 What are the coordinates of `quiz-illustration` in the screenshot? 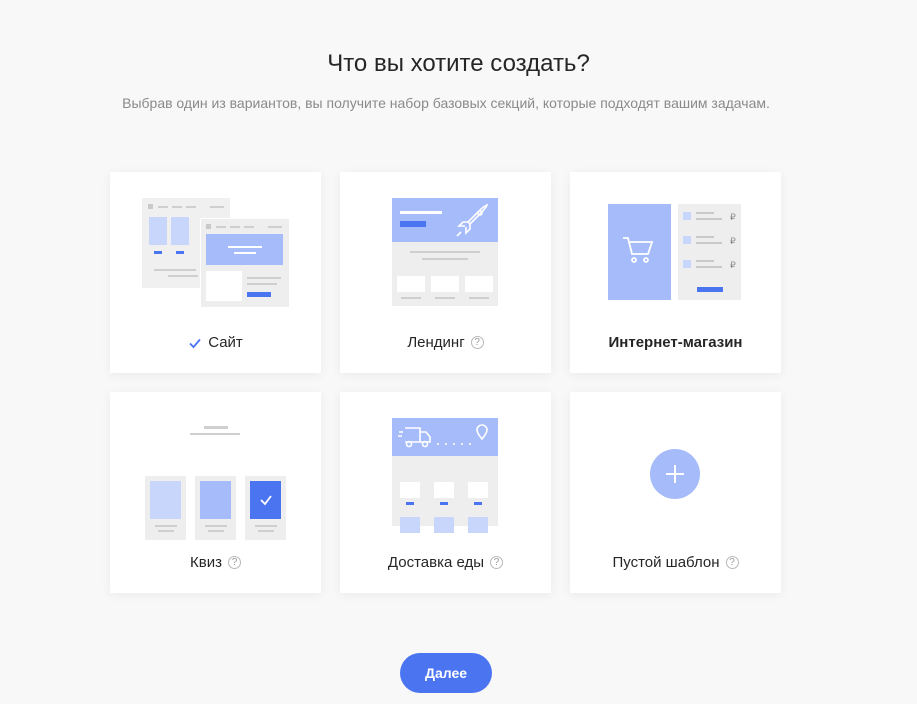 It's located at (215, 483).